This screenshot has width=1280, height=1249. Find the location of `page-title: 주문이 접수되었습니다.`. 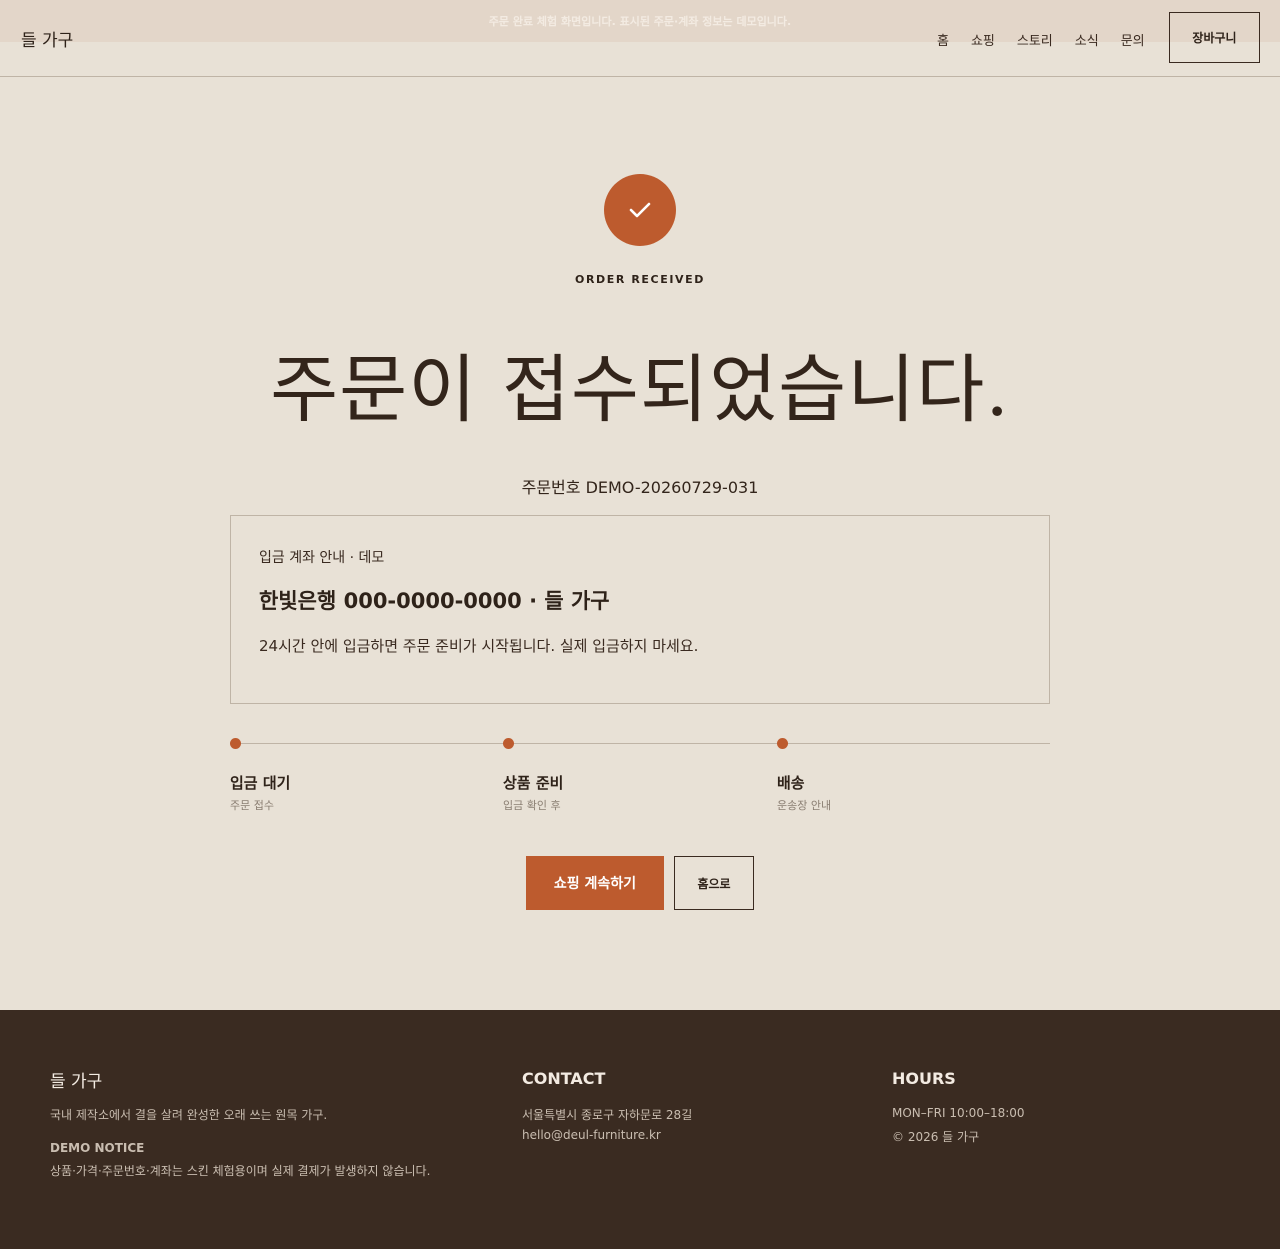

page-title: 주문이 접수되었습니다. is located at coordinates (640, 390).